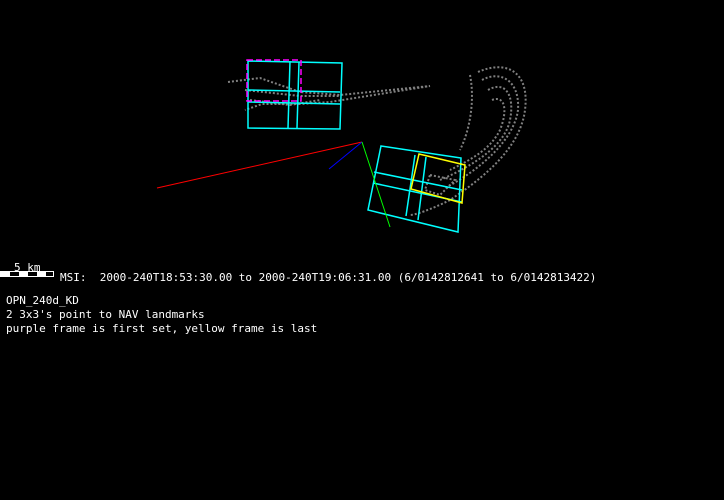 This screenshot has height=500, width=724. What do you see at coordinates (376, 184) in the screenshot?
I see `axis-y-green` at bounding box center [376, 184].